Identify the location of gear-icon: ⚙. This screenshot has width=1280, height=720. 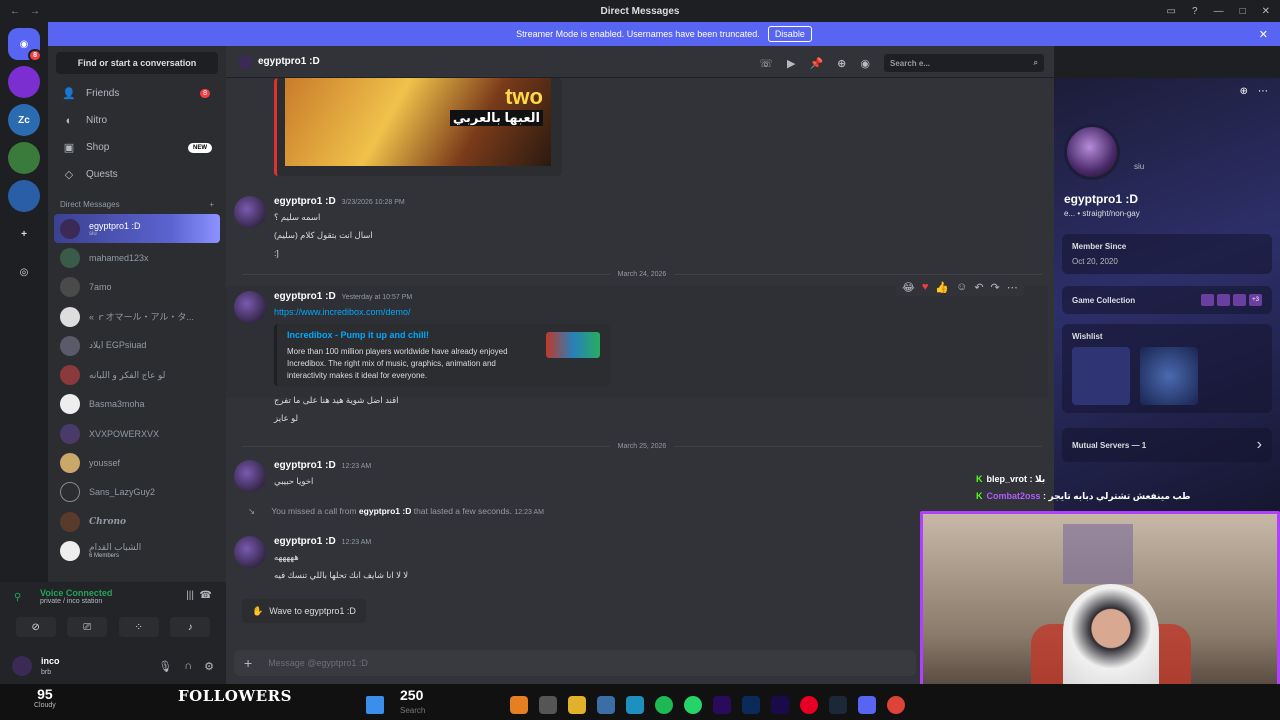
(209, 666).